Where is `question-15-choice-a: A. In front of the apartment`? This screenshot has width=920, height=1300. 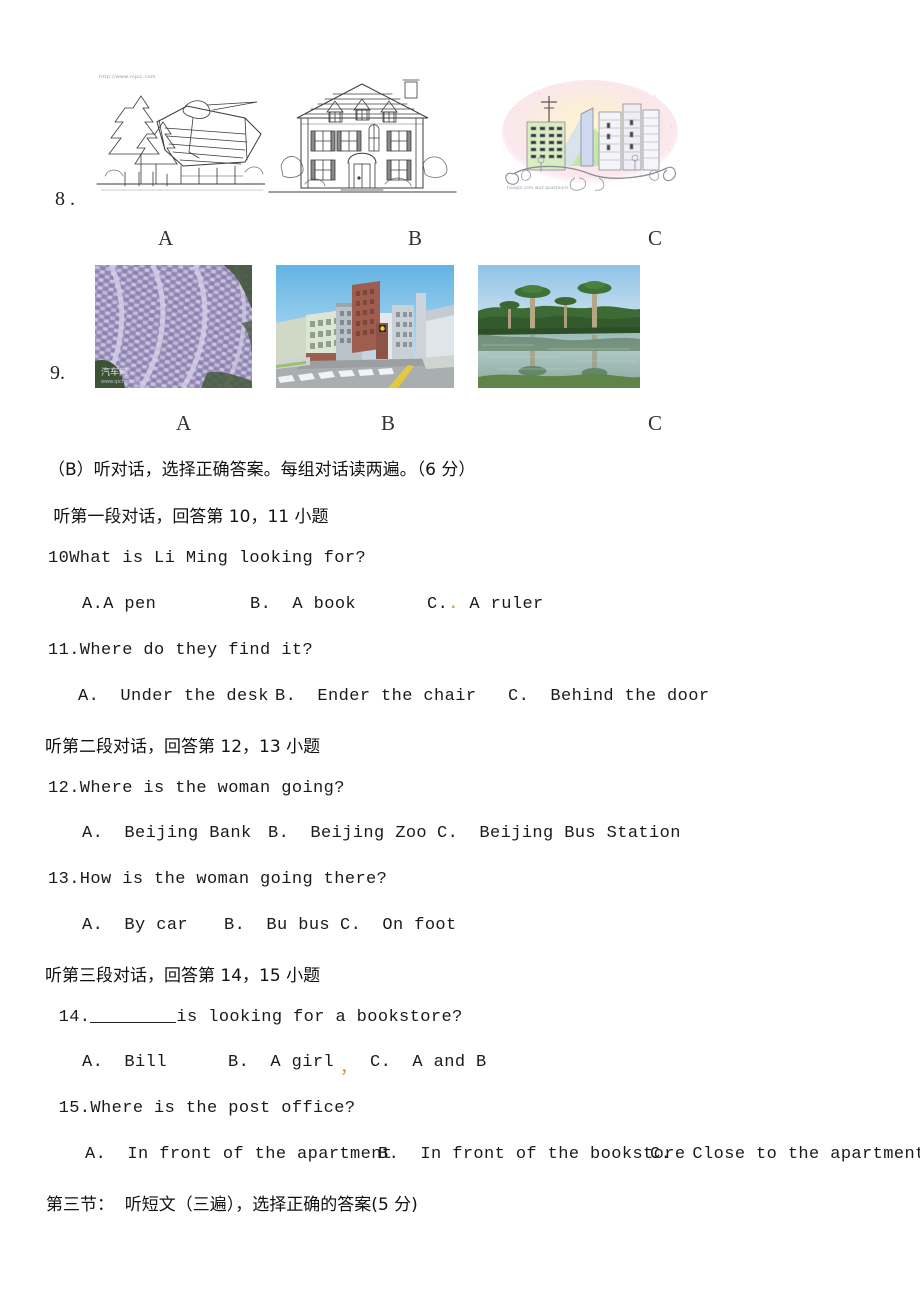 question-15-choice-a: A. In front of the apartment is located at coordinates (238, 1154).